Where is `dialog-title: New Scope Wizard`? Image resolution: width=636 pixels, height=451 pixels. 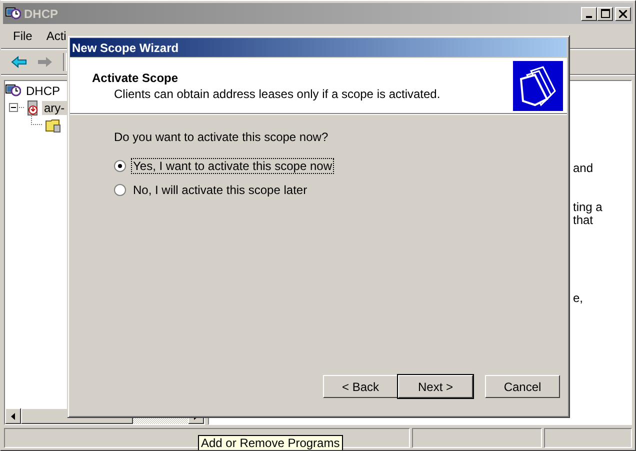 dialog-title: New Scope Wizard is located at coordinates (125, 47).